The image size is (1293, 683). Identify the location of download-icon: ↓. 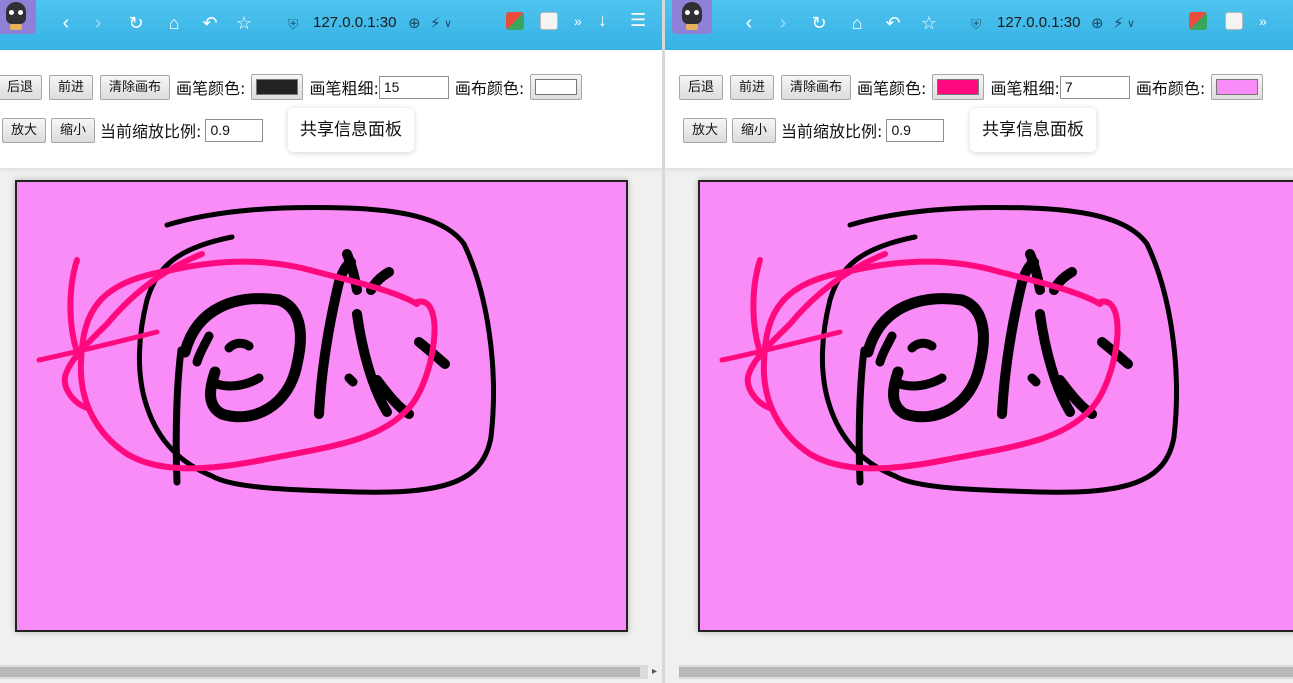
(602, 20).